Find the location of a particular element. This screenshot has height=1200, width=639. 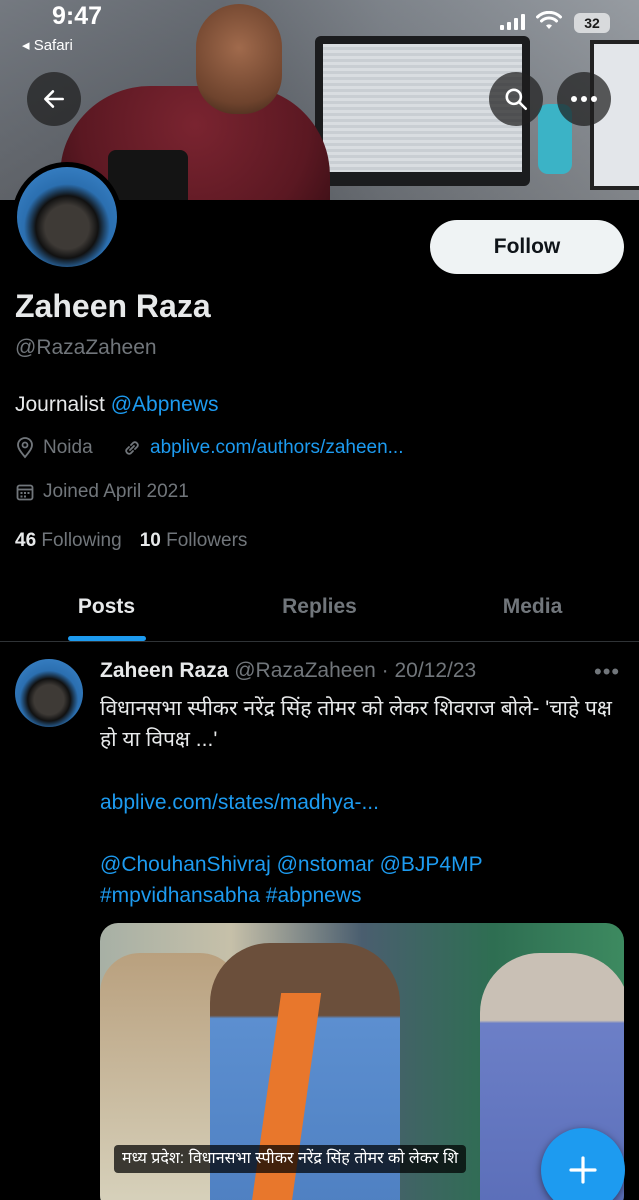

profile-joined: Joined April 2021 is located at coordinates (102, 492).